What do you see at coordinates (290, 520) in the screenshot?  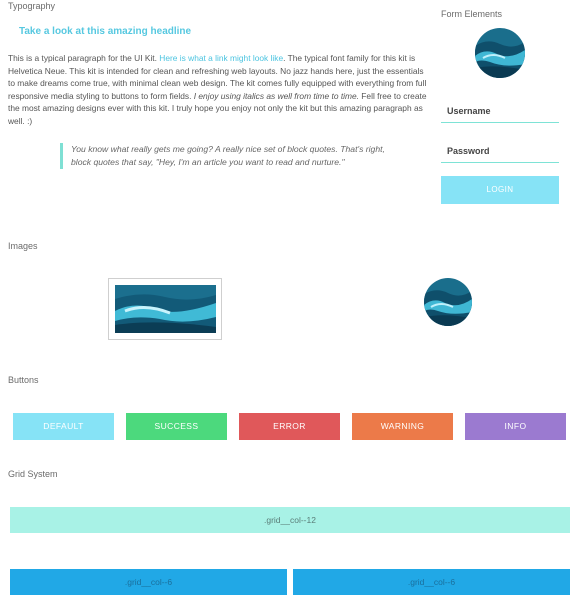 I see `grid-col-12: .grid__col--12` at bounding box center [290, 520].